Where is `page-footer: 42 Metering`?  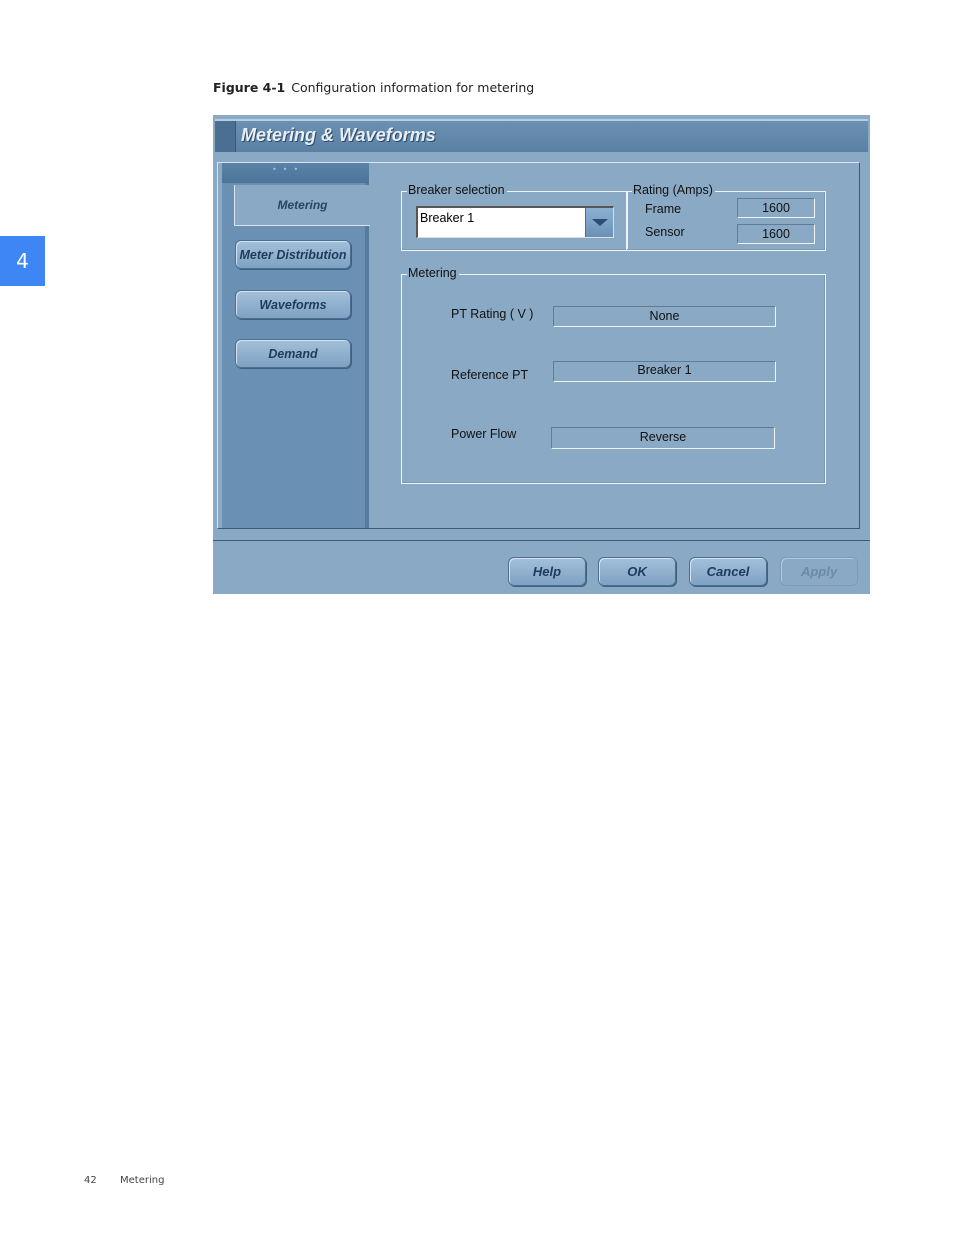
page-footer: 42 Metering is located at coordinates (124, 1180).